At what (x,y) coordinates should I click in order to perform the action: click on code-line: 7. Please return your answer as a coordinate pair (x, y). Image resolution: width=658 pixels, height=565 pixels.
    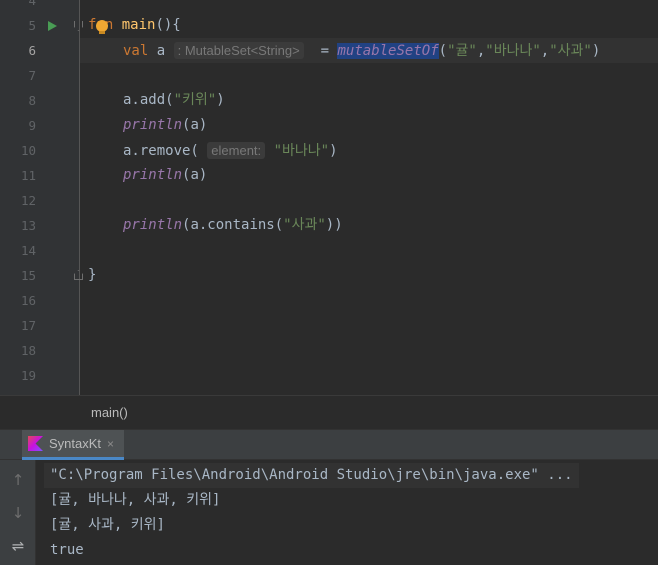
    Looking at the image, I should click on (329, 75).